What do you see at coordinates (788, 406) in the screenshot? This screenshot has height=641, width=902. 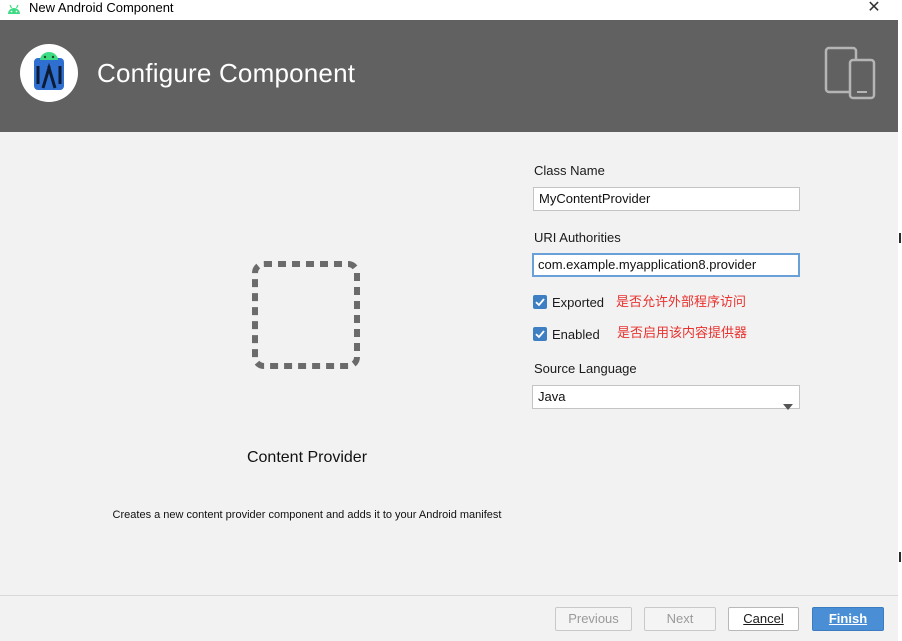 I see `chevron-down-icon` at bounding box center [788, 406].